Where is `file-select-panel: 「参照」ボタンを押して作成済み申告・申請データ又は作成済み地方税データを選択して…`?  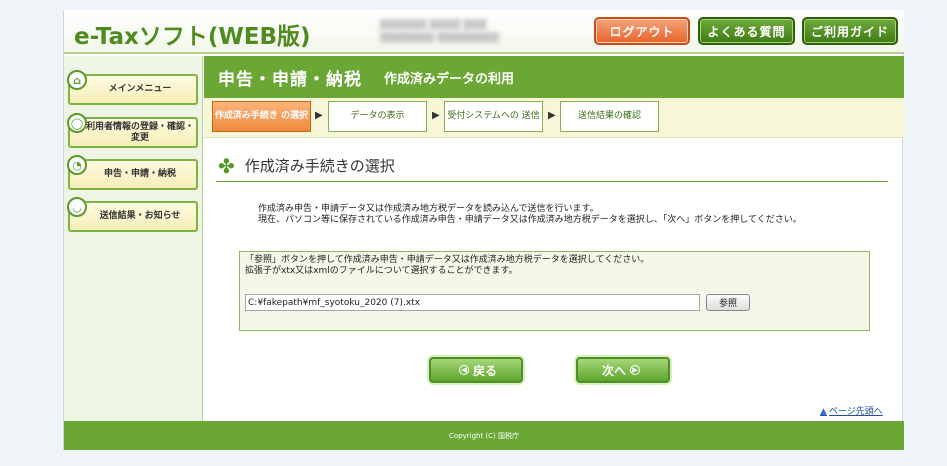
file-select-panel: 「参照」ボタンを押して作成済み申告・申請データ又は作成済み地方税データを選択して… is located at coordinates (554, 291).